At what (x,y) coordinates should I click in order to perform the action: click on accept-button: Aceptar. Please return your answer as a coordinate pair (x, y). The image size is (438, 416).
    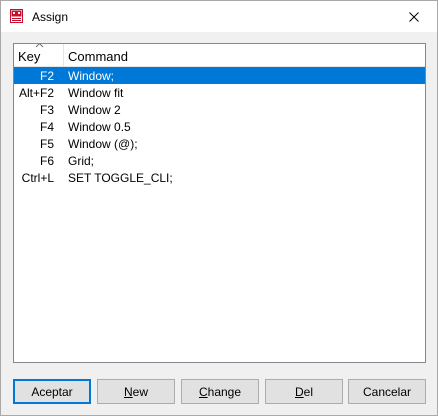
    Looking at the image, I should click on (52, 391).